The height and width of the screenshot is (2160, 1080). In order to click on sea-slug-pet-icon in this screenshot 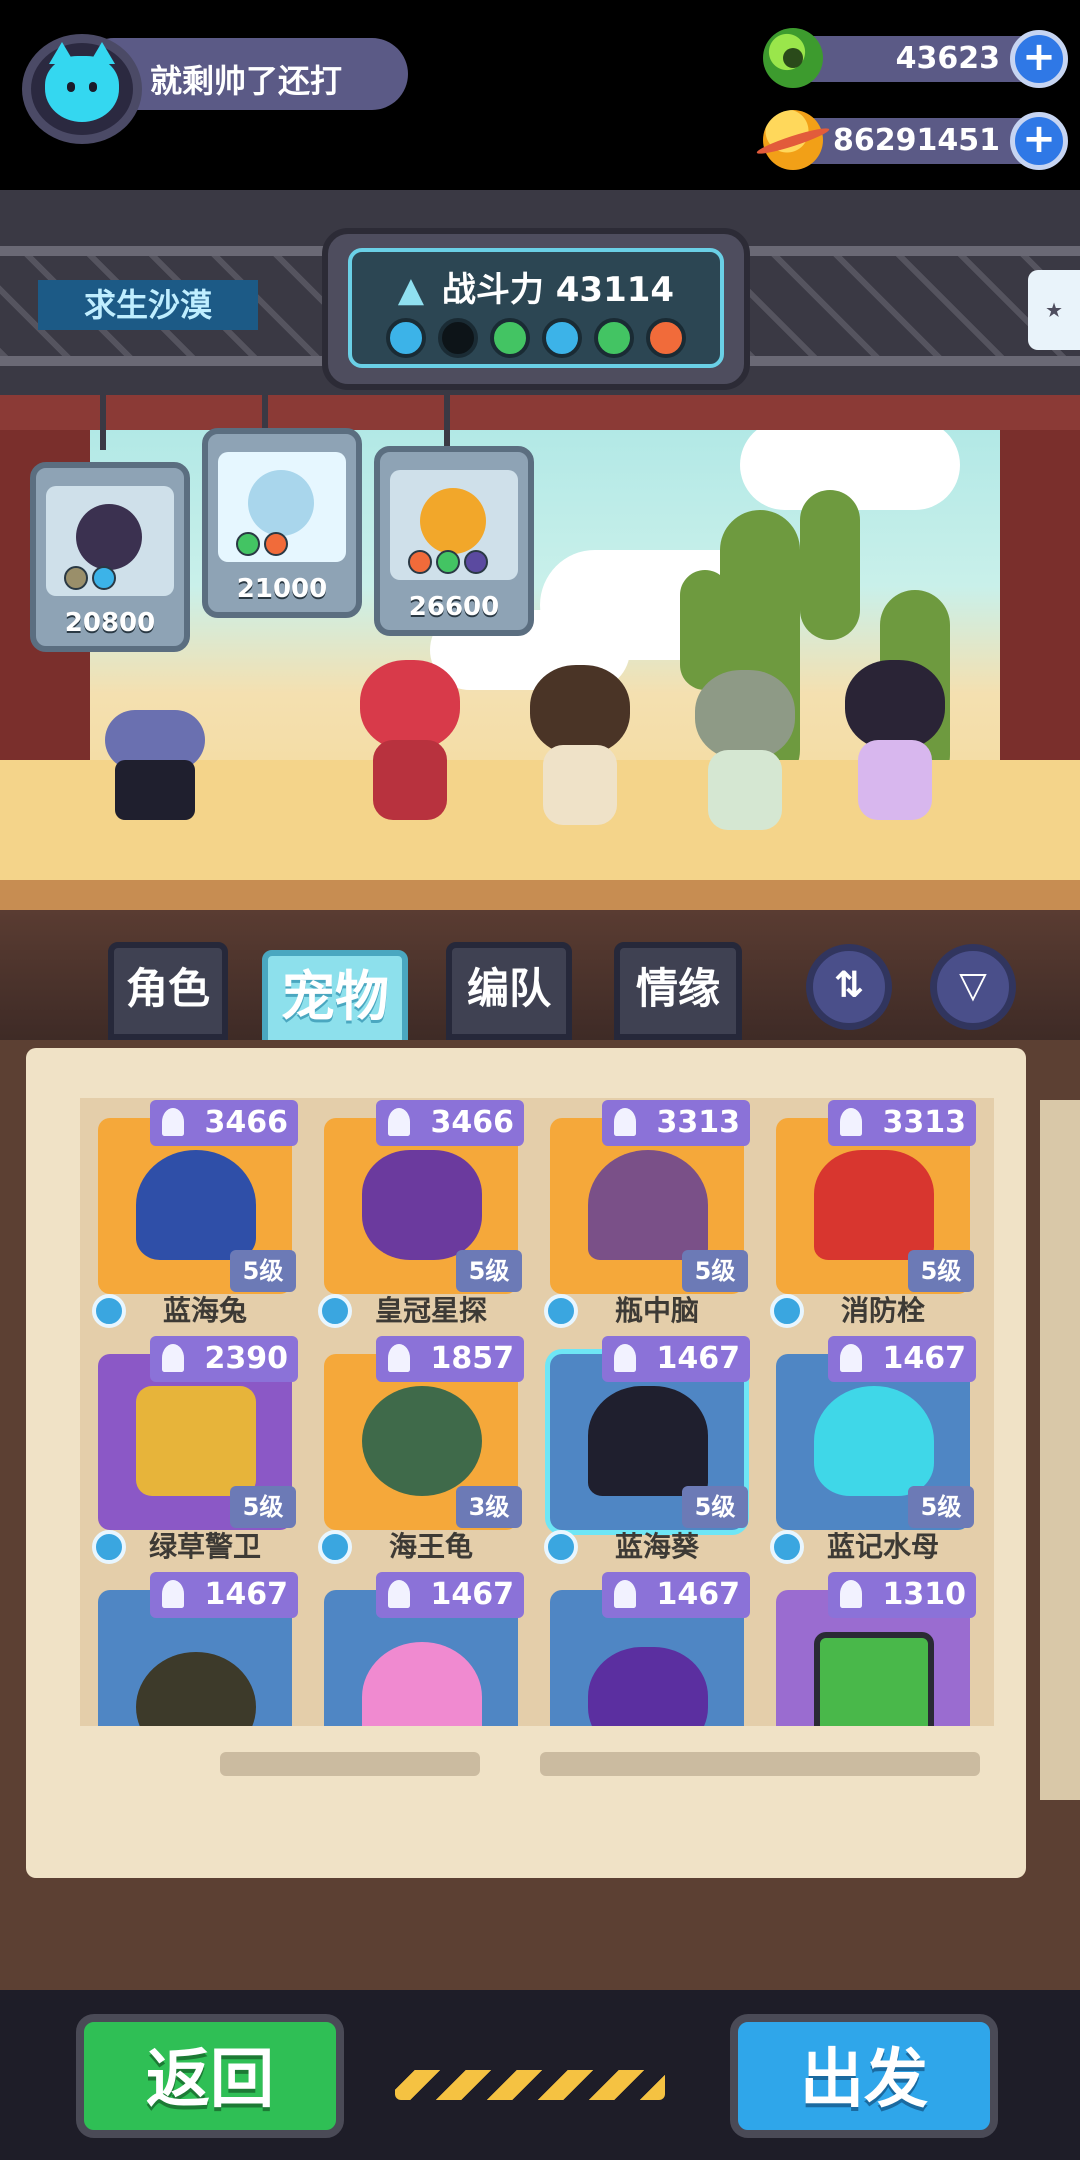, I will do `click(196, 1205)`.